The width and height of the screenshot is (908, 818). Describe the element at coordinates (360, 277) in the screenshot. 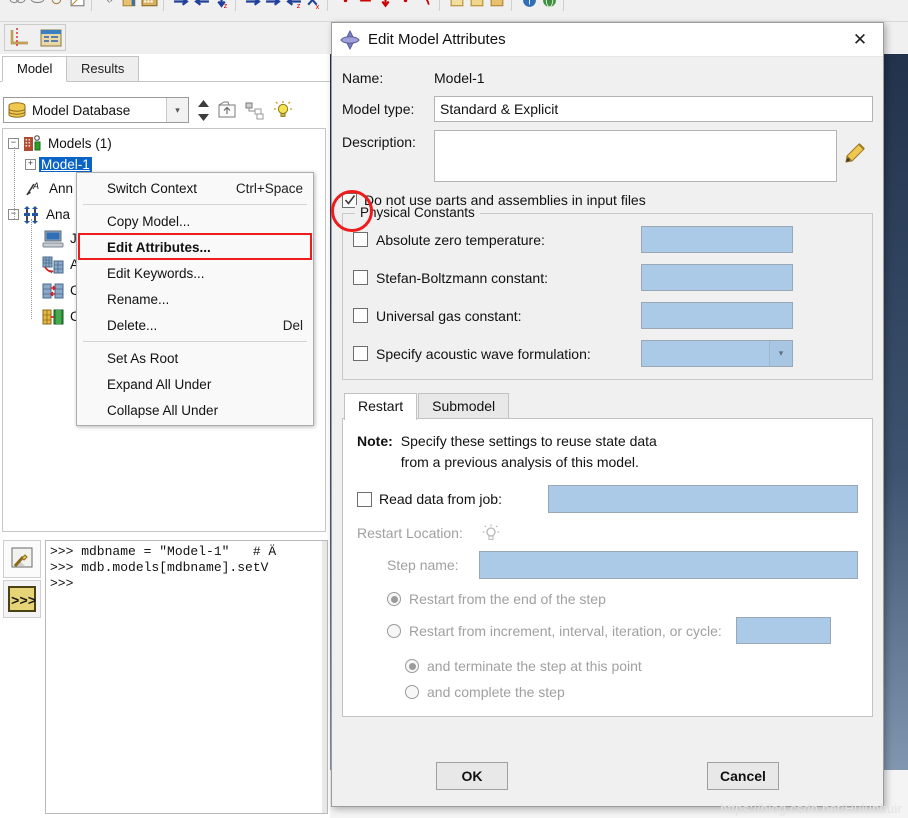

I see `stefan-boltzmann-checkbox` at that location.